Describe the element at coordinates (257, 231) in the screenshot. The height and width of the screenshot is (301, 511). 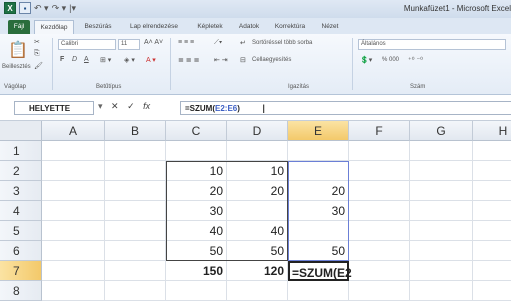
I see `cell-d5: 40` at that location.